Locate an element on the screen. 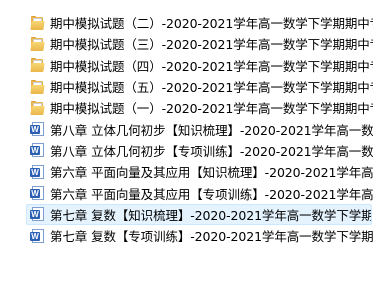  file-row-folder: 期中模拟试题（一）-2020-2021学年高一数学下学期期中专项 is located at coordinates (187, 107).